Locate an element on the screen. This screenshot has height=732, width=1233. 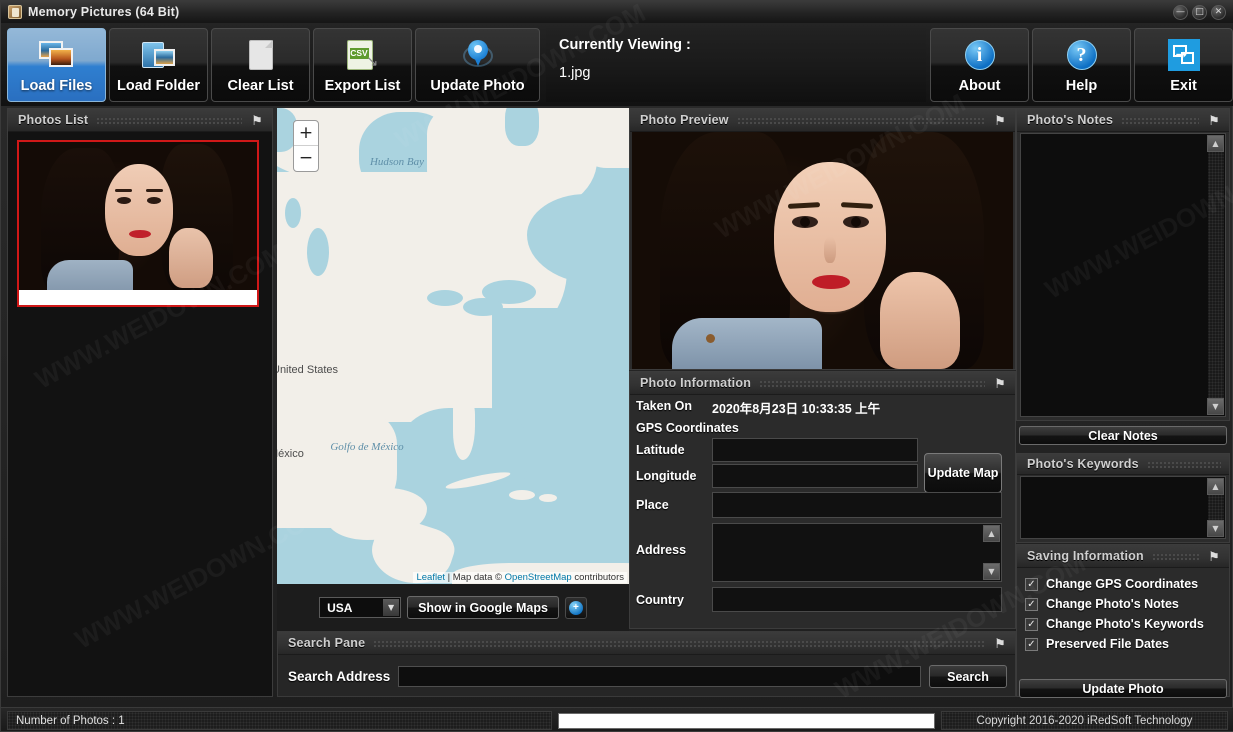
country-select-value: USA is located at coordinates (340, 607).